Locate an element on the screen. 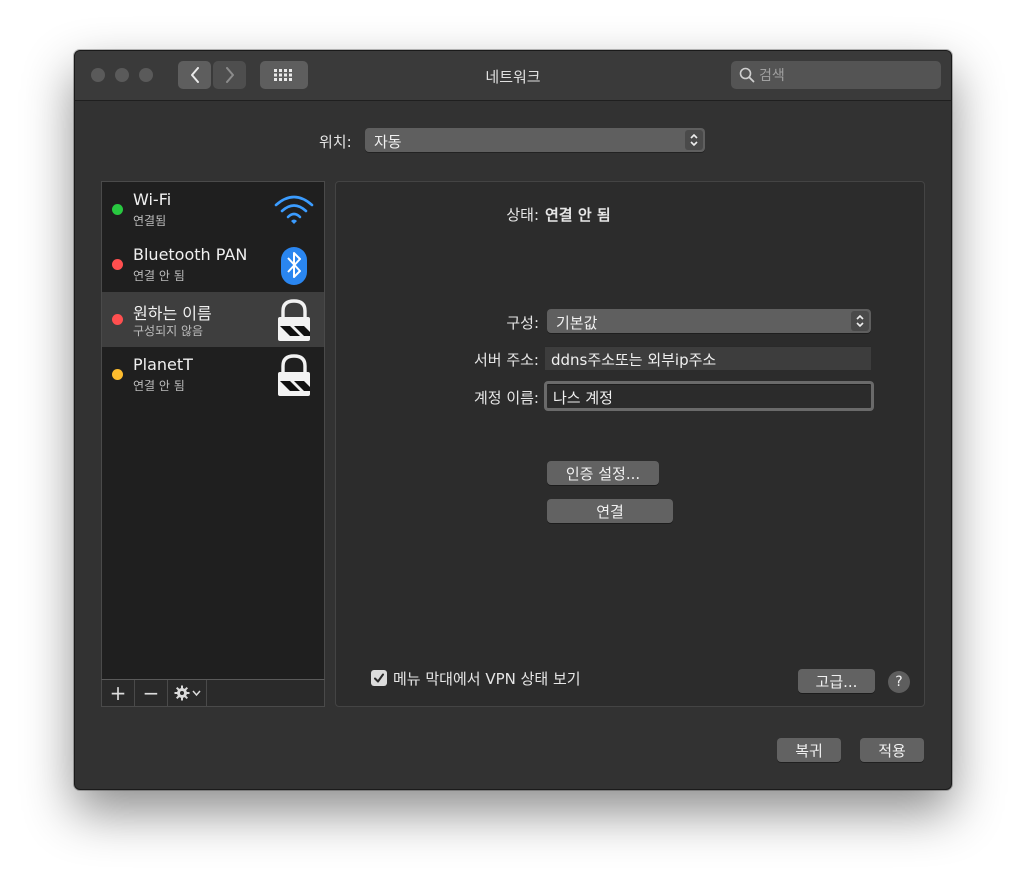 This screenshot has height=886, width=1024. search-field: 검색 is located at coordinates (836, 75).